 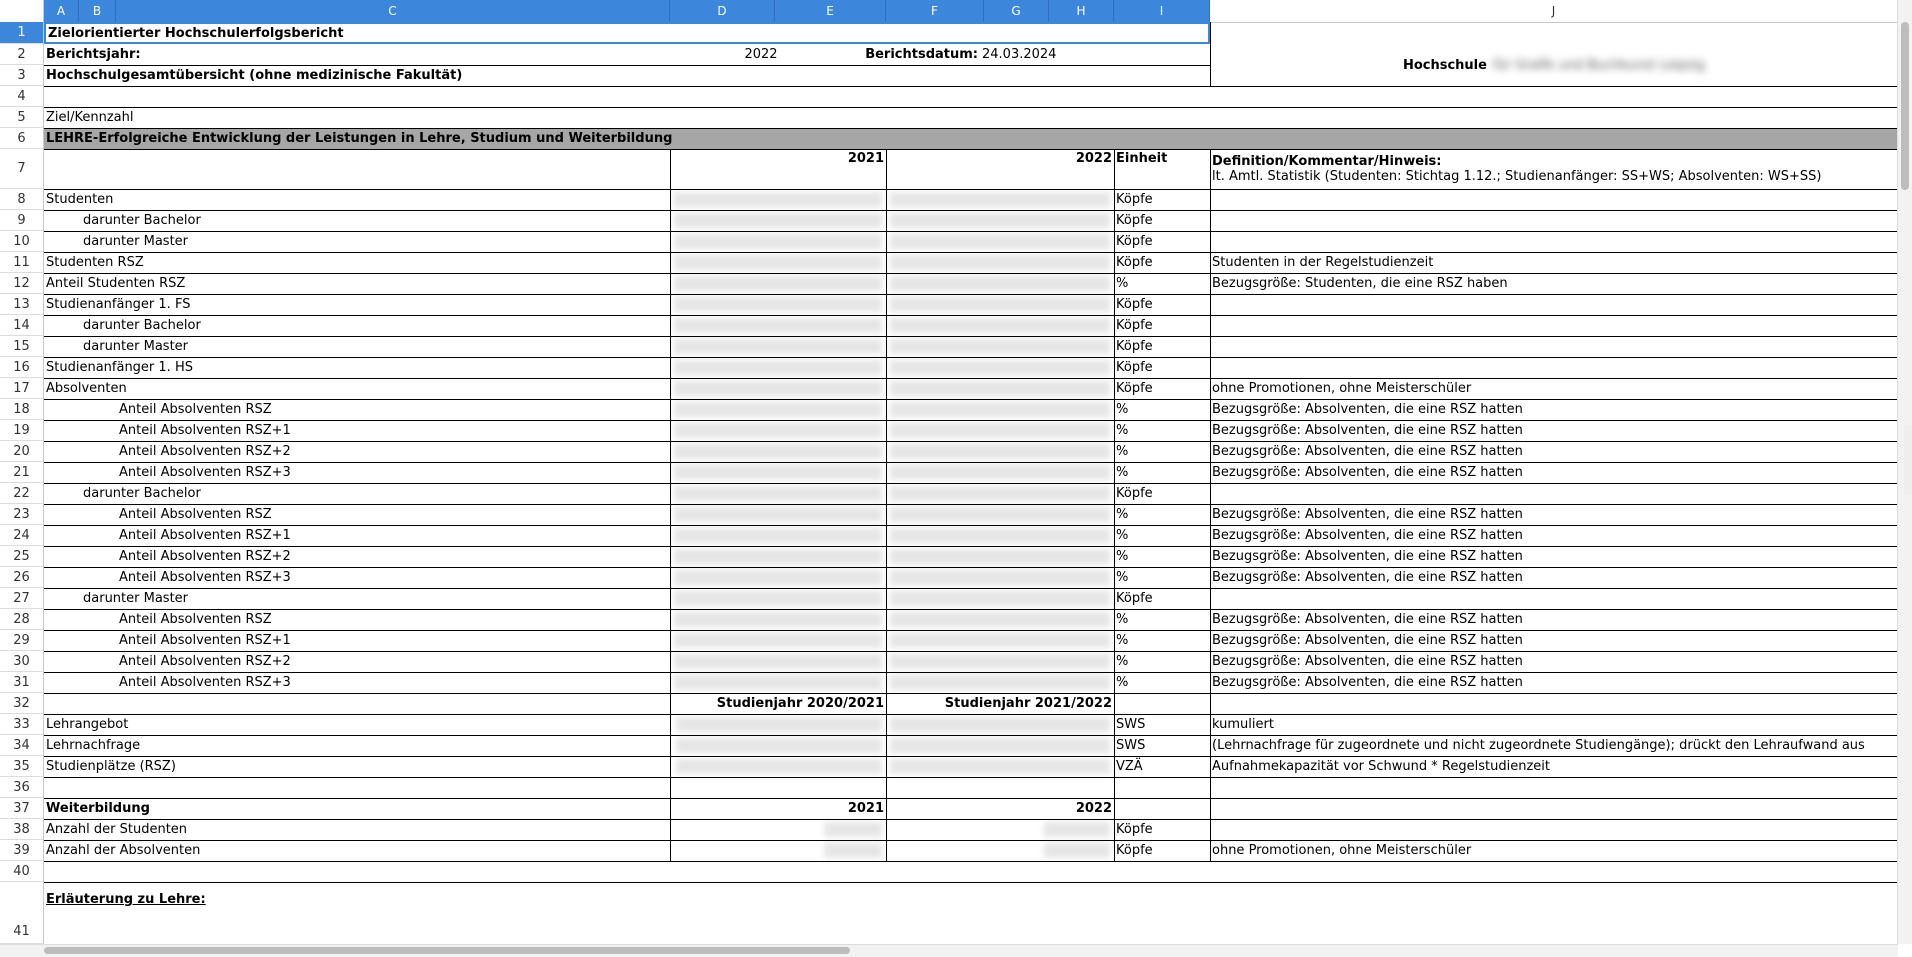 I want to click on row-header-4: 4, so click(x=21, y=96).